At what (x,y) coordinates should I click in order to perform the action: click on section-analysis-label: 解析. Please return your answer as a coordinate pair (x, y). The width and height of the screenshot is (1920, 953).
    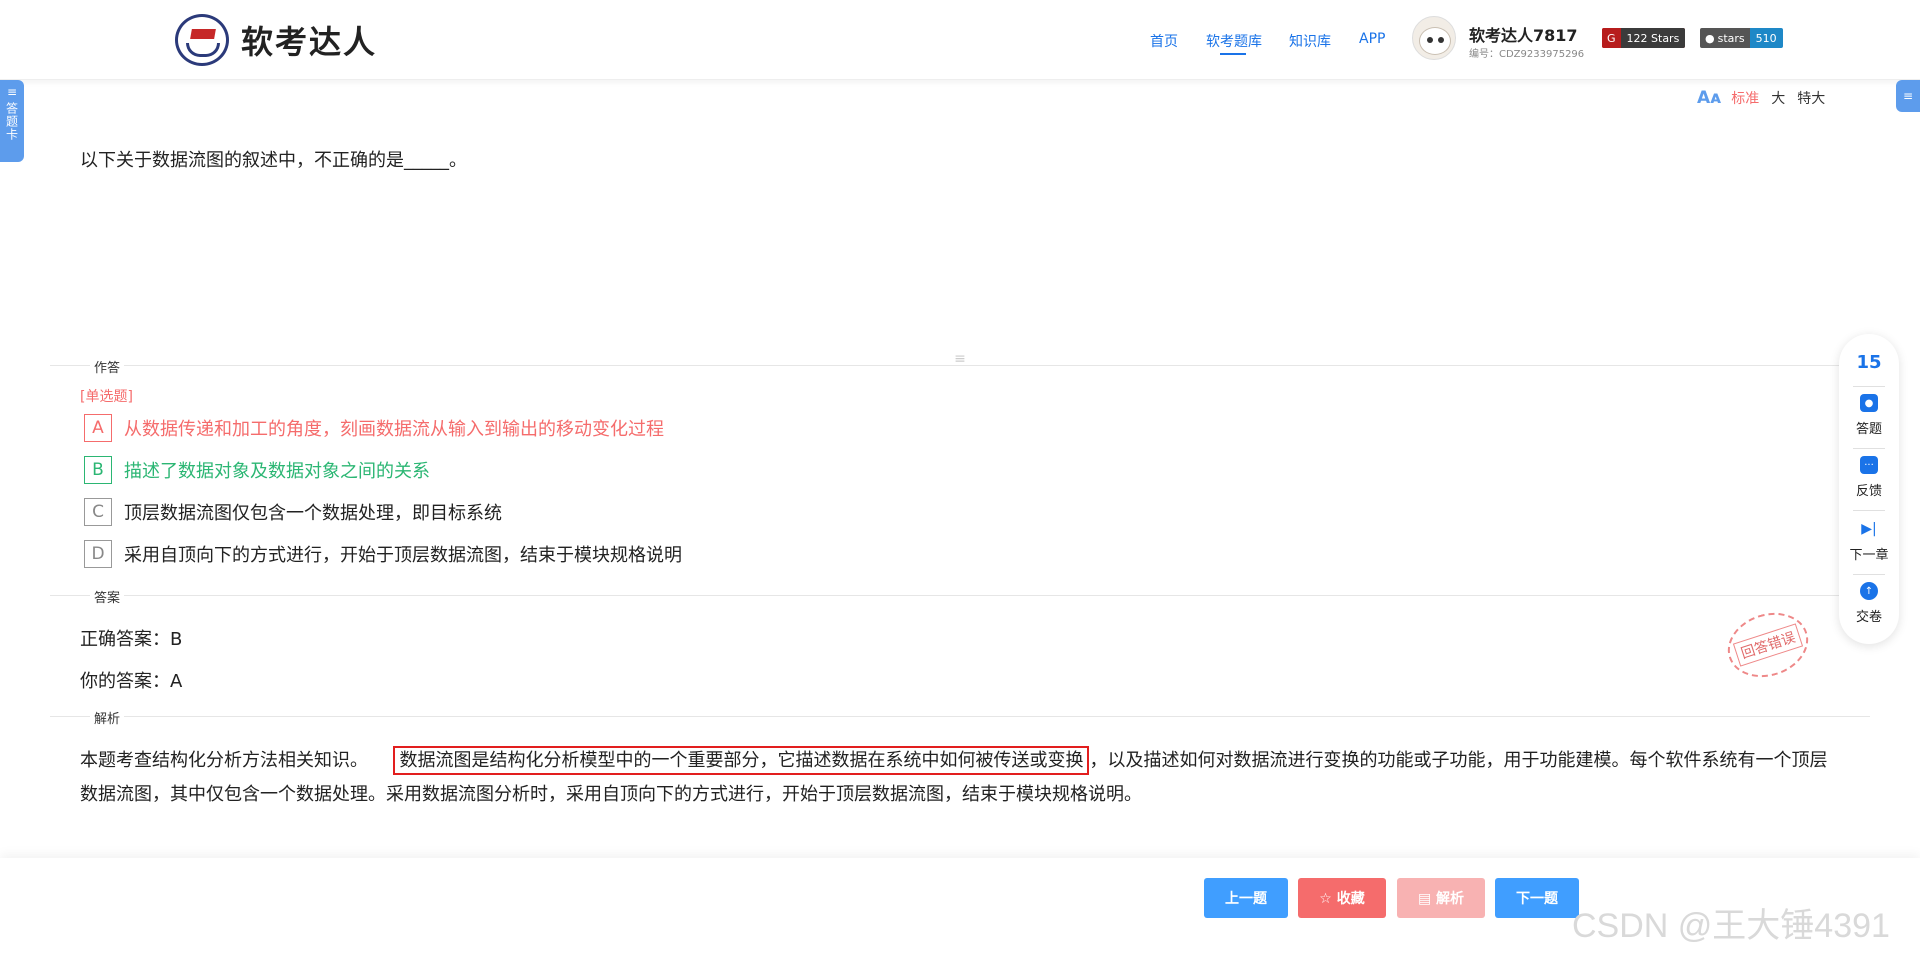
    Looking at the image, I should click on (107, 717).